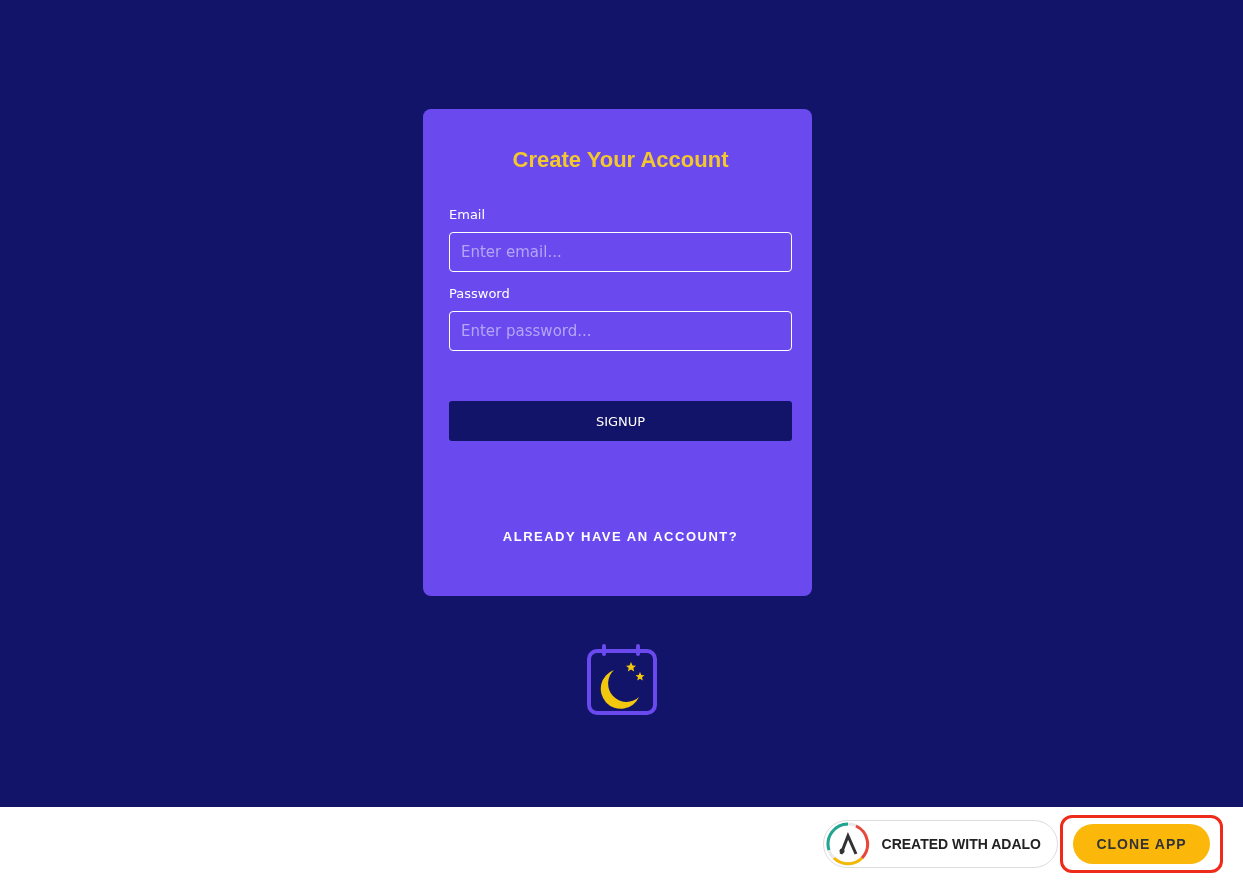 The height and width of the screenshot is (880, 1243). Describe the element at coordinates (847, 843) in the screenshot. I see `logo-icon` at that location.